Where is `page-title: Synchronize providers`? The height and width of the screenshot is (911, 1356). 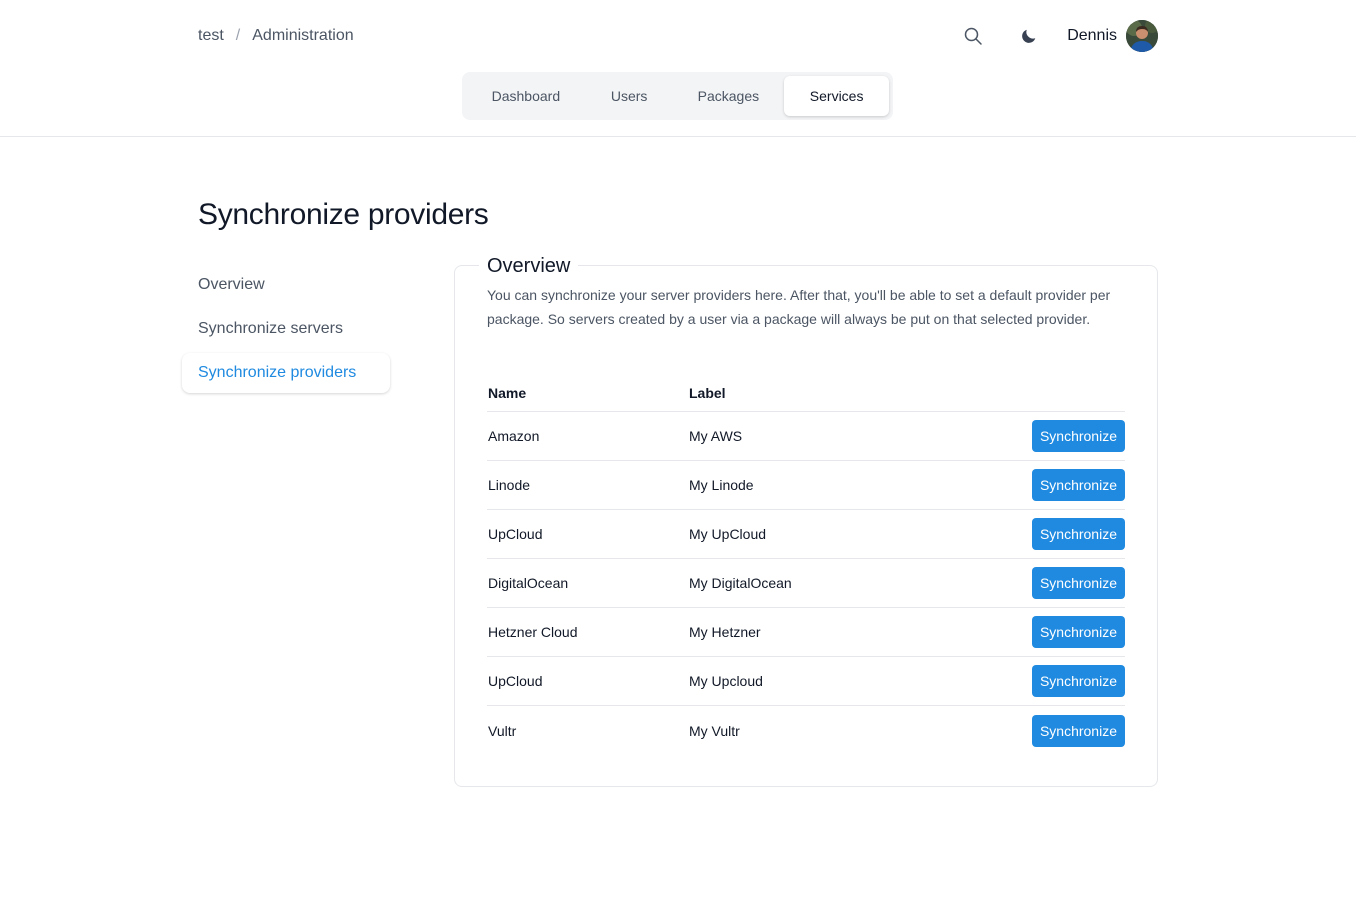 page-title: Synchronize providers is located at coordinates (343, 214).